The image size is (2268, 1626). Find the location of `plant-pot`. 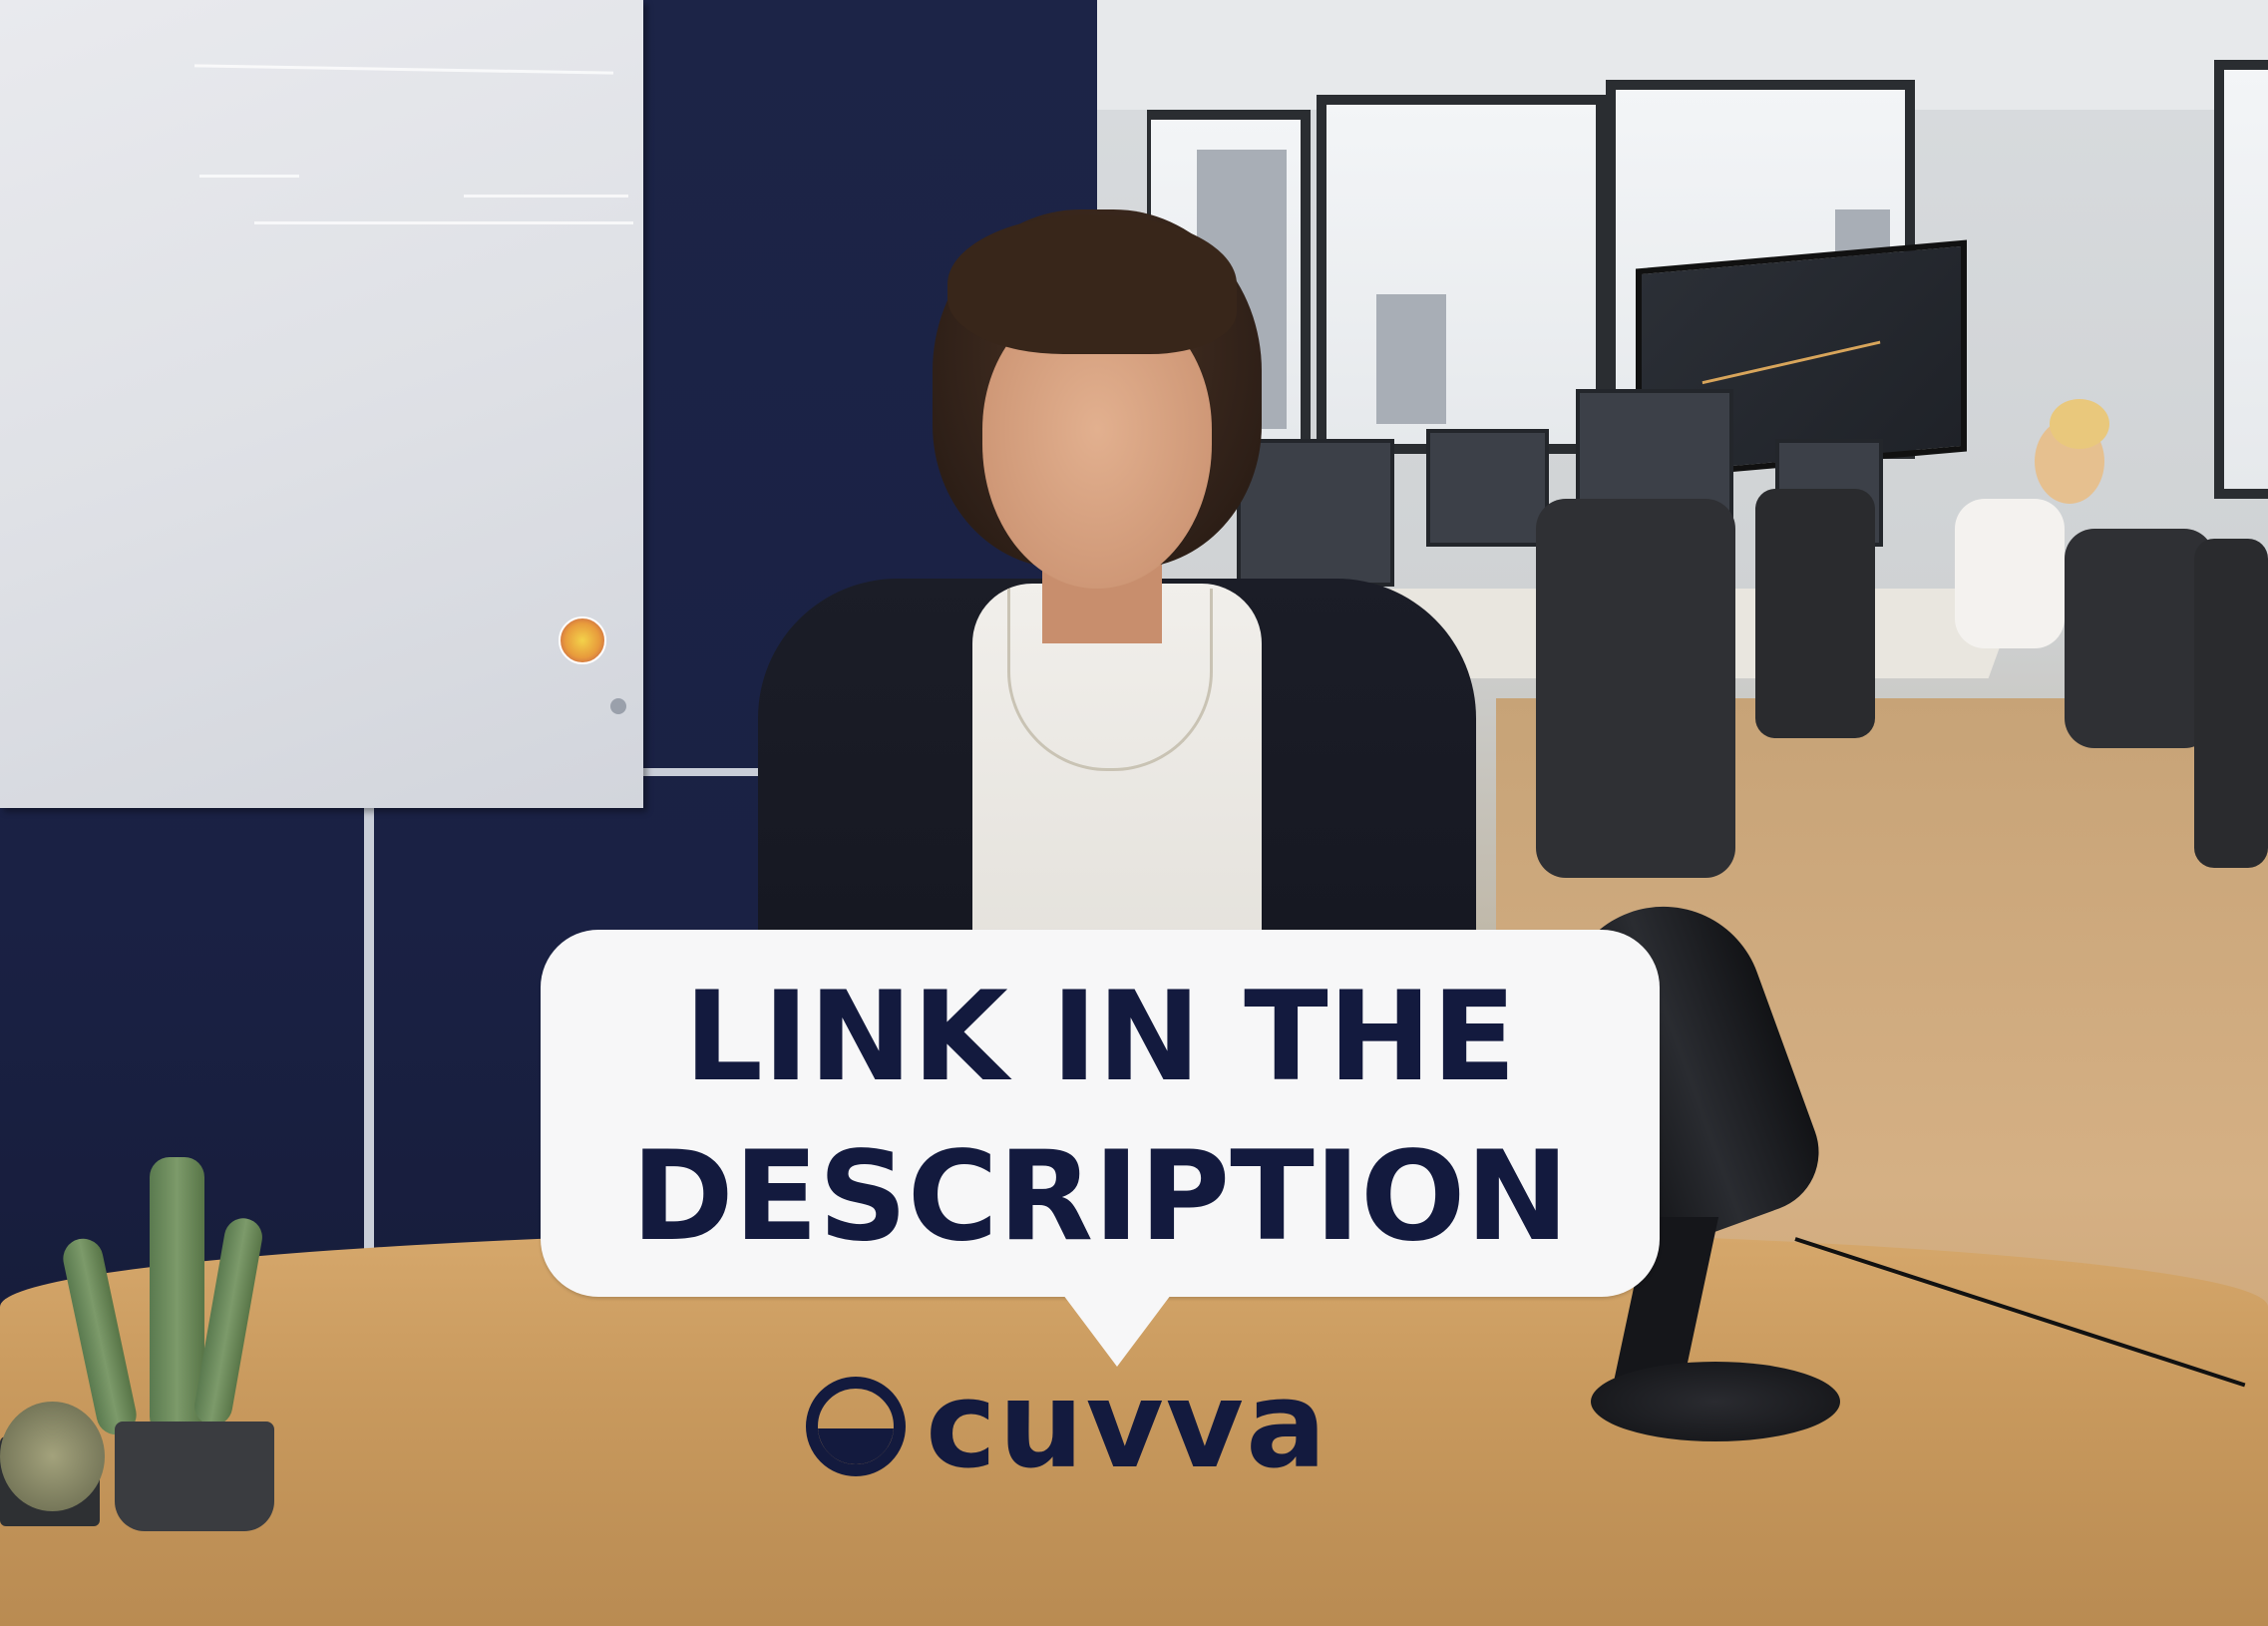

plant-pot is located at coordinates (194, 1476).